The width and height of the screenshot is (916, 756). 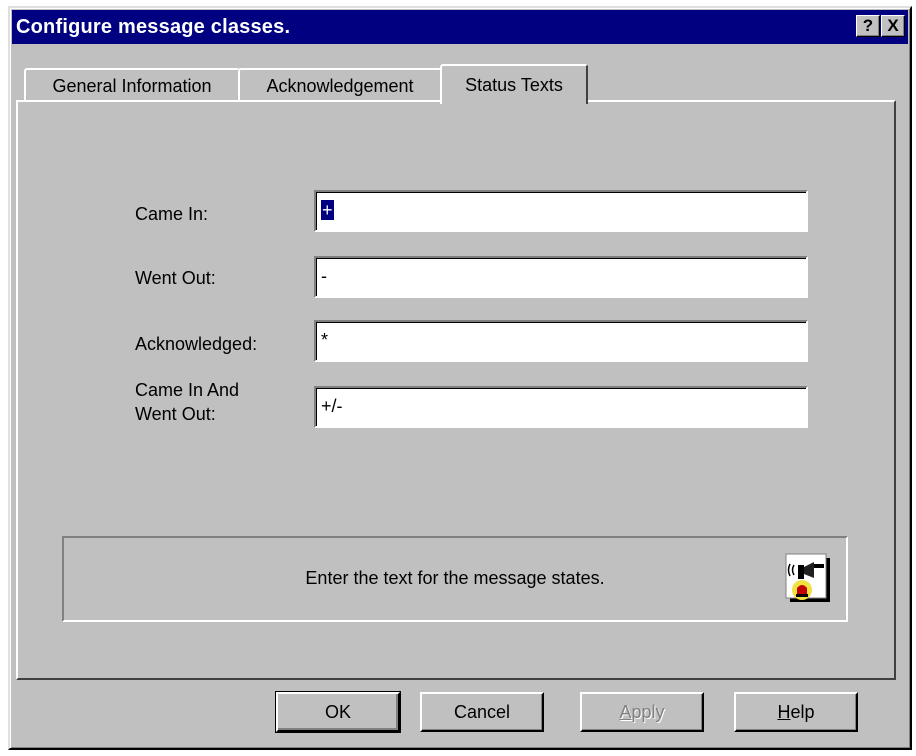 What do you see at coordinates (648, 711) in the screenshot?
I see `apply-rest: pply` at bounding box center [648, 711].